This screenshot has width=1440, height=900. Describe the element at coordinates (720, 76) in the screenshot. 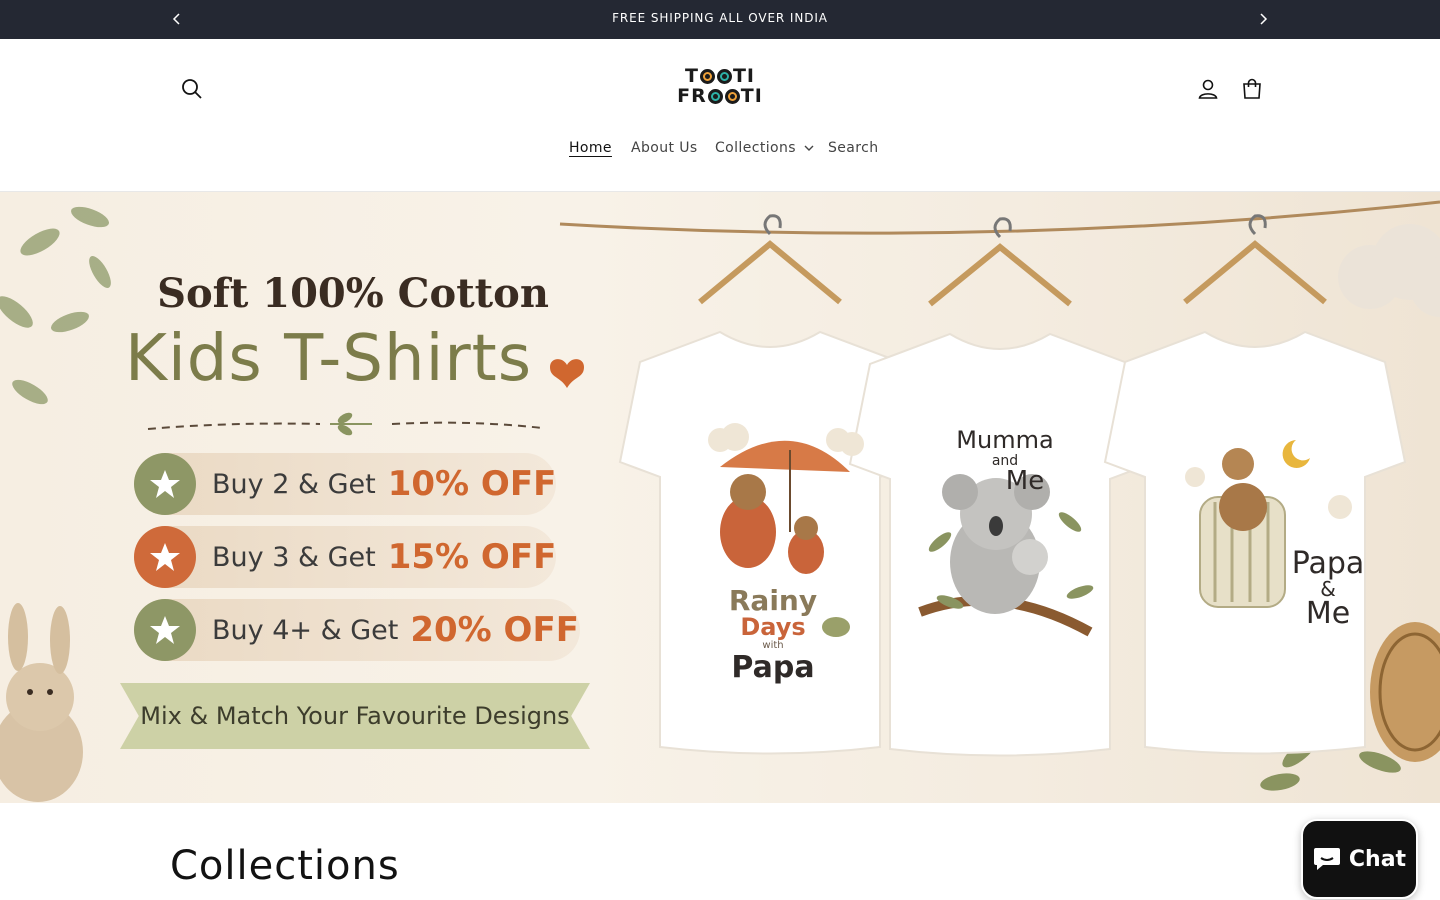

I see `logo-line-1: T TI` at that location.